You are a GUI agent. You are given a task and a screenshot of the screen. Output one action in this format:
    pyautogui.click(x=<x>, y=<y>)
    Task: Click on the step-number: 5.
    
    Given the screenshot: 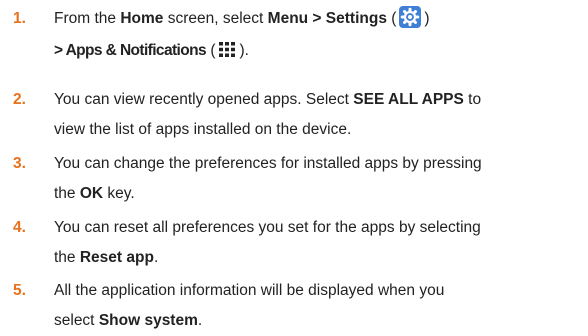 What is the action you would take?
    pyautogui.click(x=19, y=290)
    